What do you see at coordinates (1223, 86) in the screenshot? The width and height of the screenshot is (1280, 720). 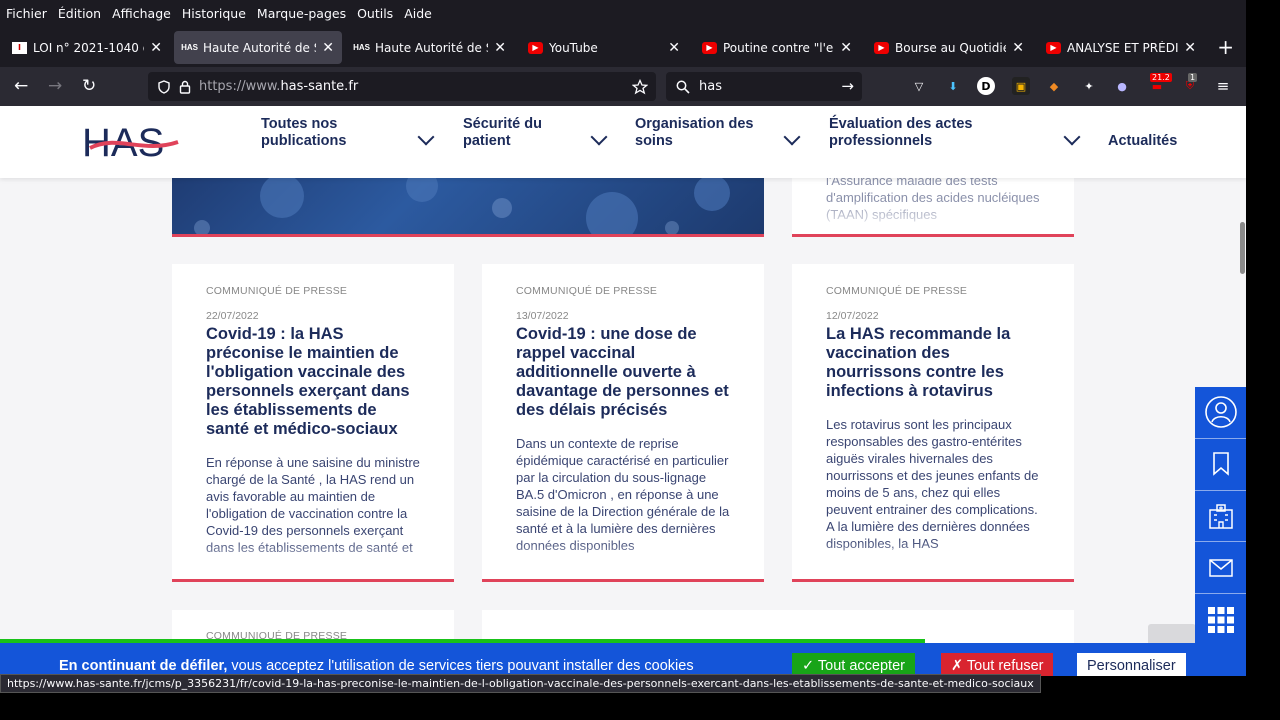 I see `hamburger-menu-icon: ≡` at bounding box center [1223, 86].